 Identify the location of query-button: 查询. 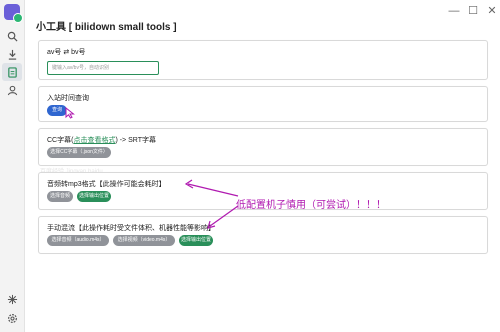
(57, 110).